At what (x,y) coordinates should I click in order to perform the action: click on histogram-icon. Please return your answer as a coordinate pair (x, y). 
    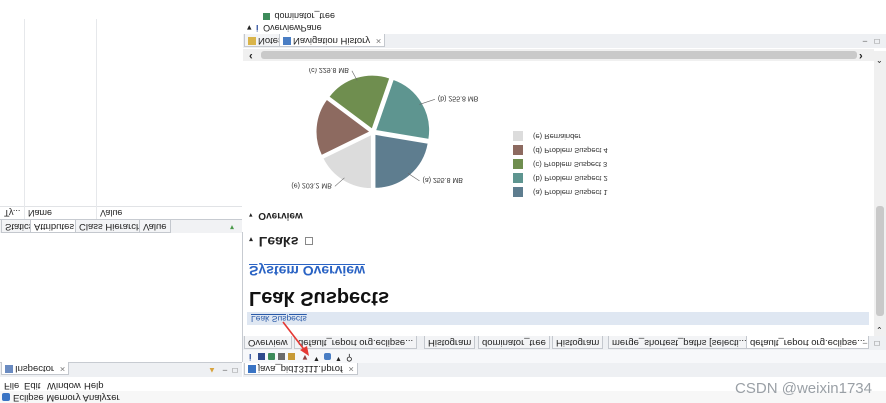
    Looking at the image, I should click on (261, 356).